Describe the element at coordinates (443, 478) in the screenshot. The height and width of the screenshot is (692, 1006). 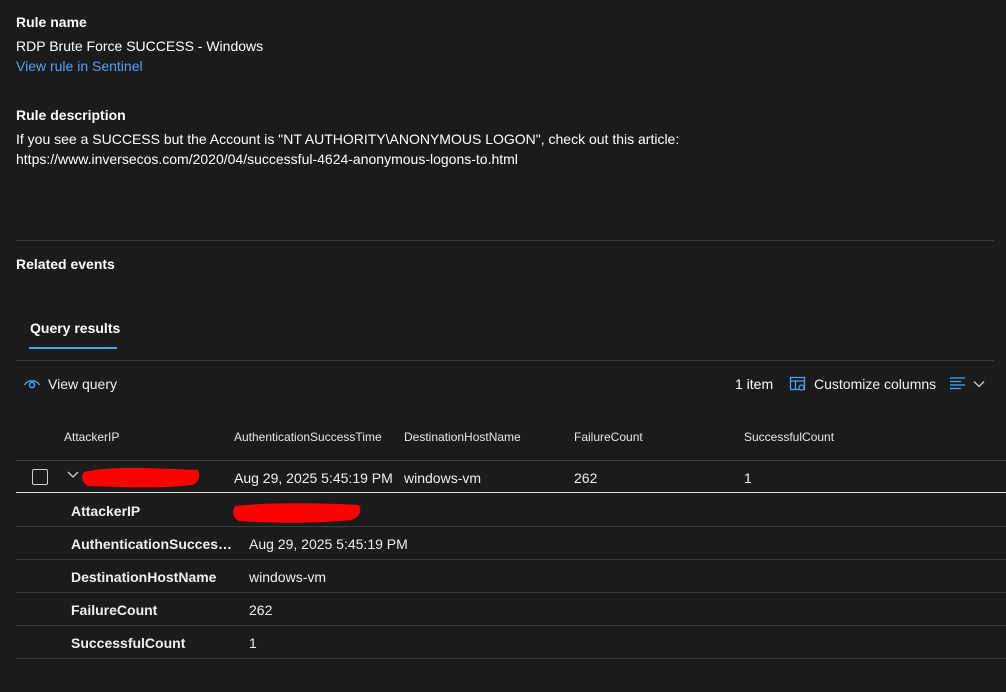
I see `cell-destinationhostname: windows-vm` at that location.